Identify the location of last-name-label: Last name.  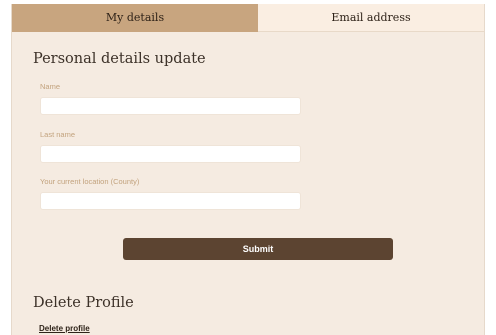
(58, 134).